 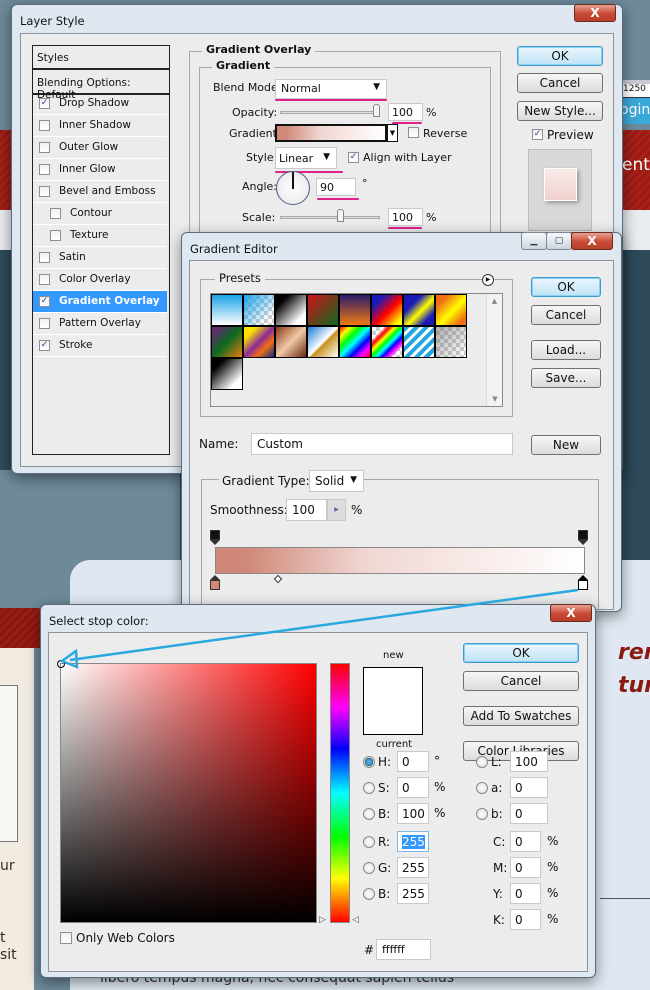 What do you see at coordinates (413, 761) in the screenshot?
I see `color-input-hsb-0: 0` at bounding box center [413, 761].